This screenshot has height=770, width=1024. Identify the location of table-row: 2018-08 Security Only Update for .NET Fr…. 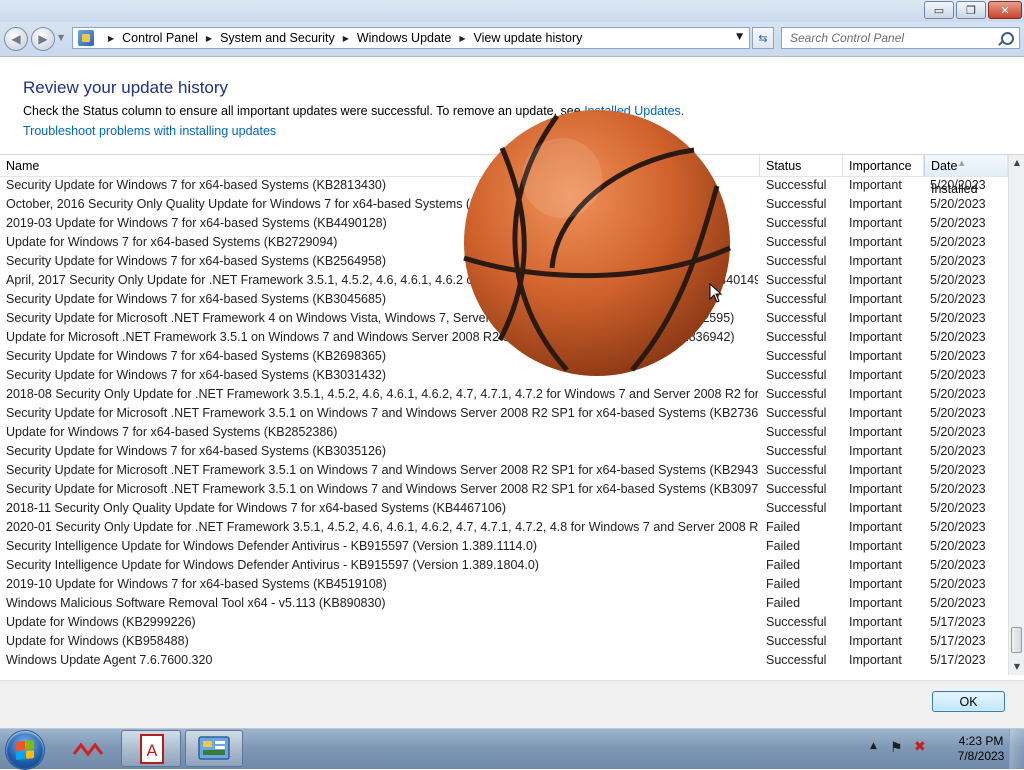
(504, 394).